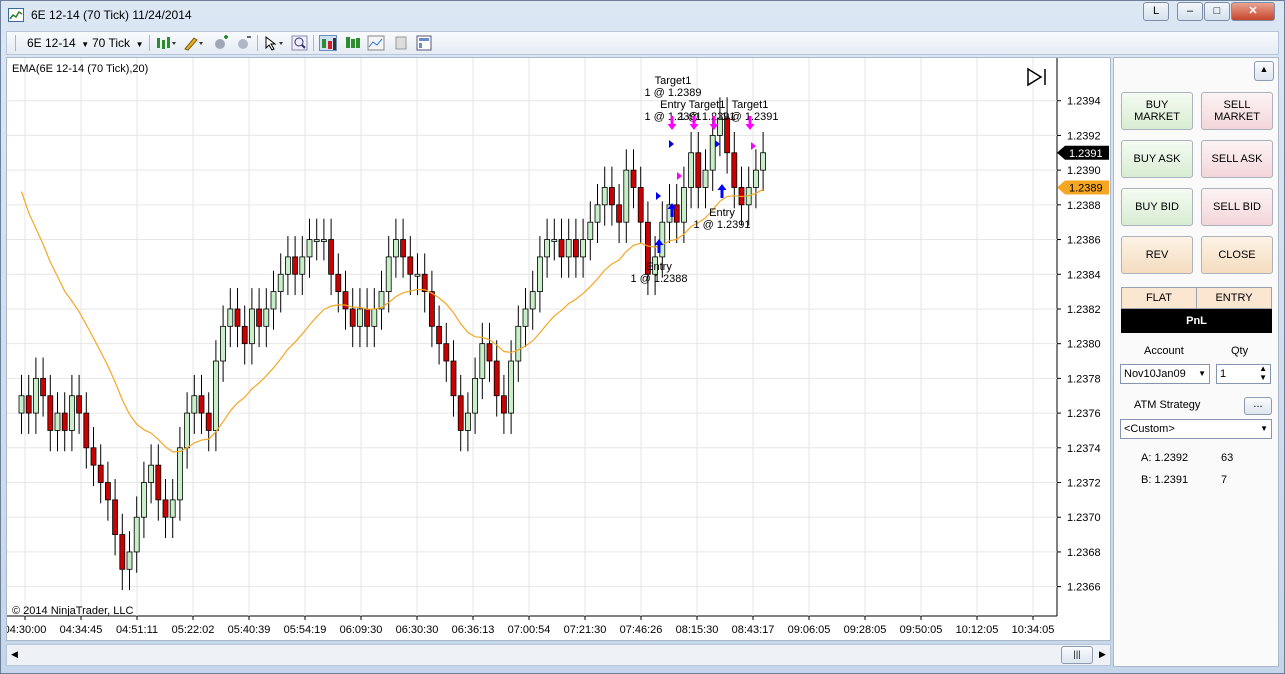 The image size is (1285, 674). I want to click on x-tick-label: 05:40:39, so click(249, 630).